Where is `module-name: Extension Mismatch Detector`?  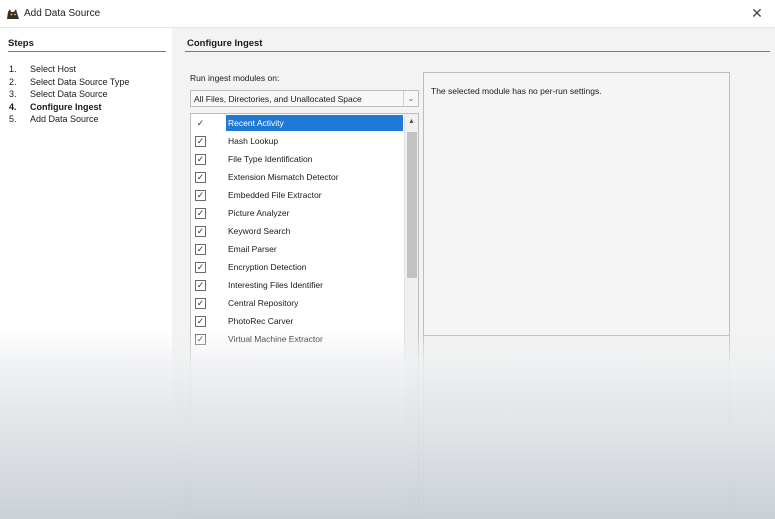 module-name: Extension Mismatch Detector is located at coordinates (283, 177).